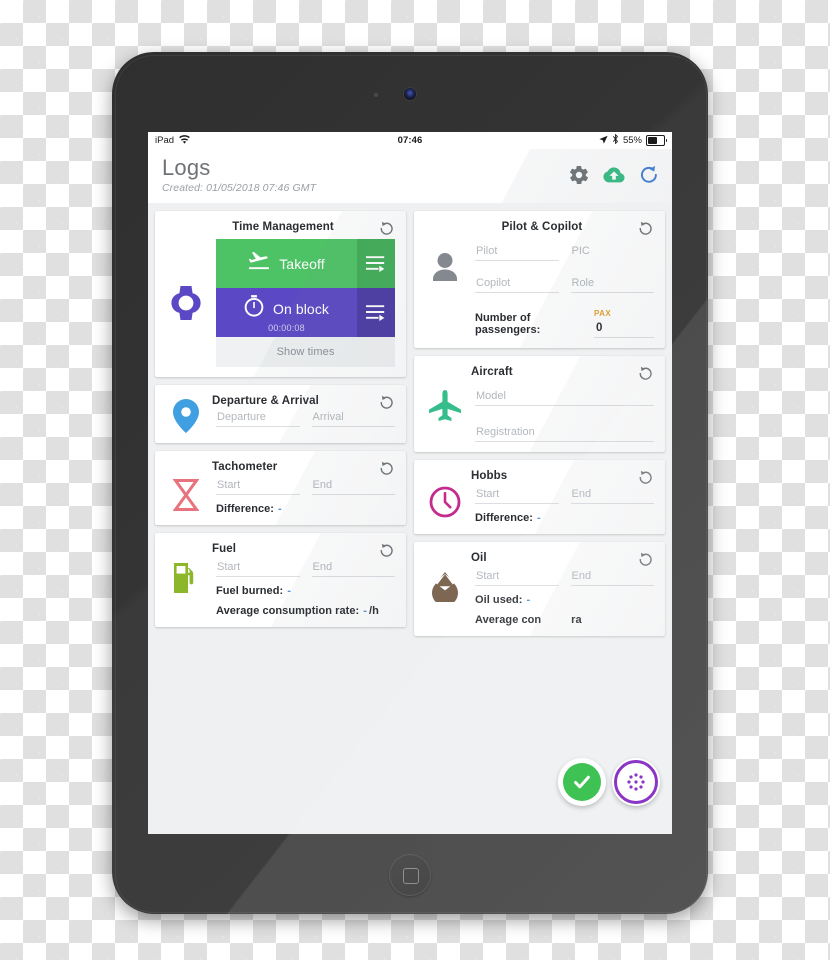 Image resolution: width=830 pixels, height=960 pixels. Describe the element at coordinates (609, 782) in the screenshot. I see `floating-action-buttons` at that location.